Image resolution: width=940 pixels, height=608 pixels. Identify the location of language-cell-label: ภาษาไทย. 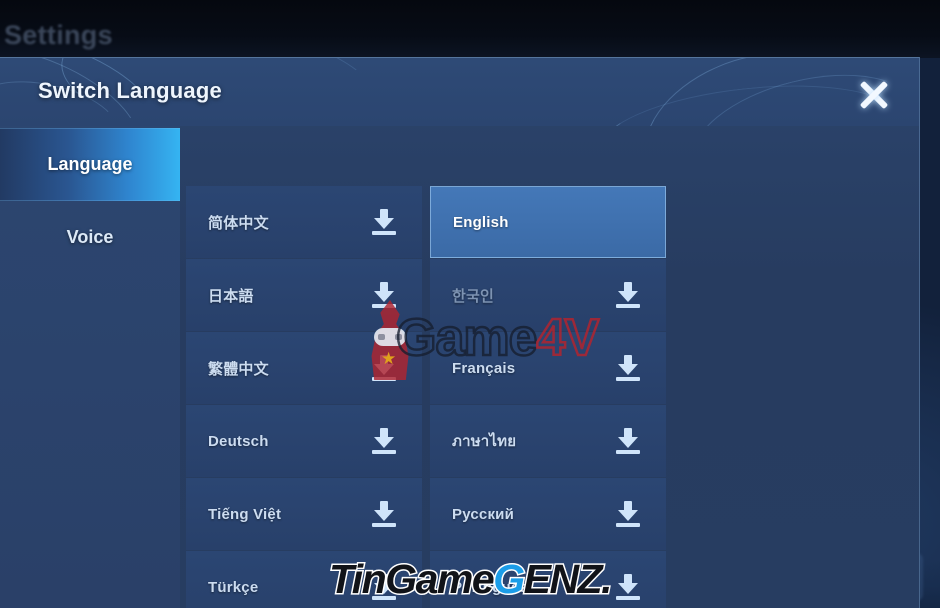
(484, 441).